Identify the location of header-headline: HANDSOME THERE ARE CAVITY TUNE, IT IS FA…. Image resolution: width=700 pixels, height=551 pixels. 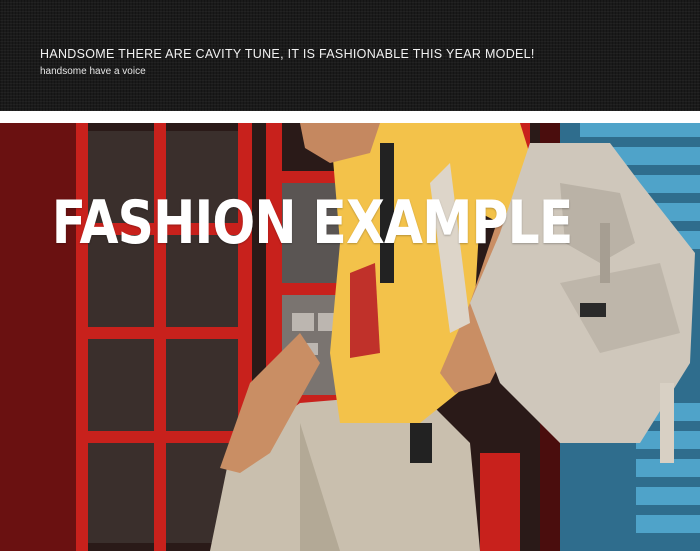
(287, 54).